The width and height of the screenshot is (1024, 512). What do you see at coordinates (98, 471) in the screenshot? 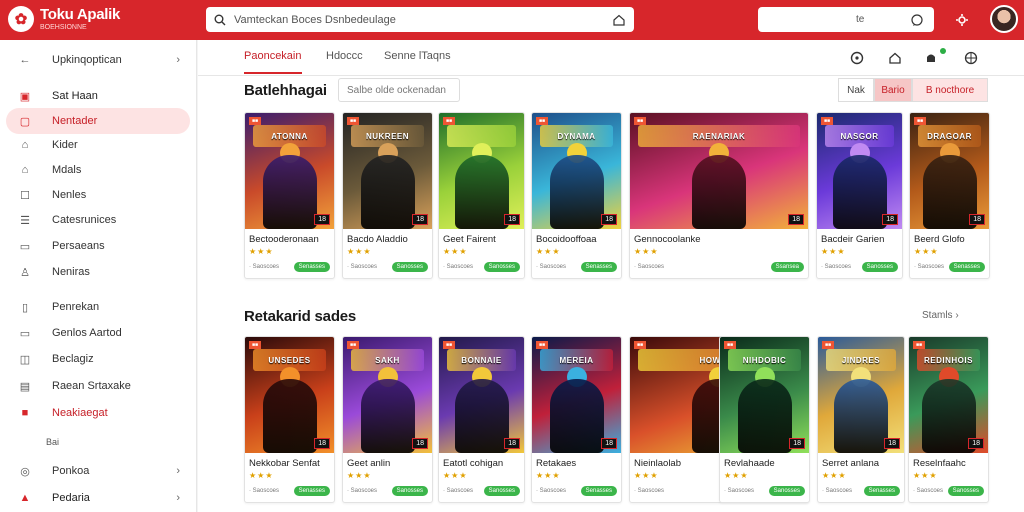
I see `sidebar-item-ponkoa: ◎ Ponkoa ›` at bounding box center [98, 471].